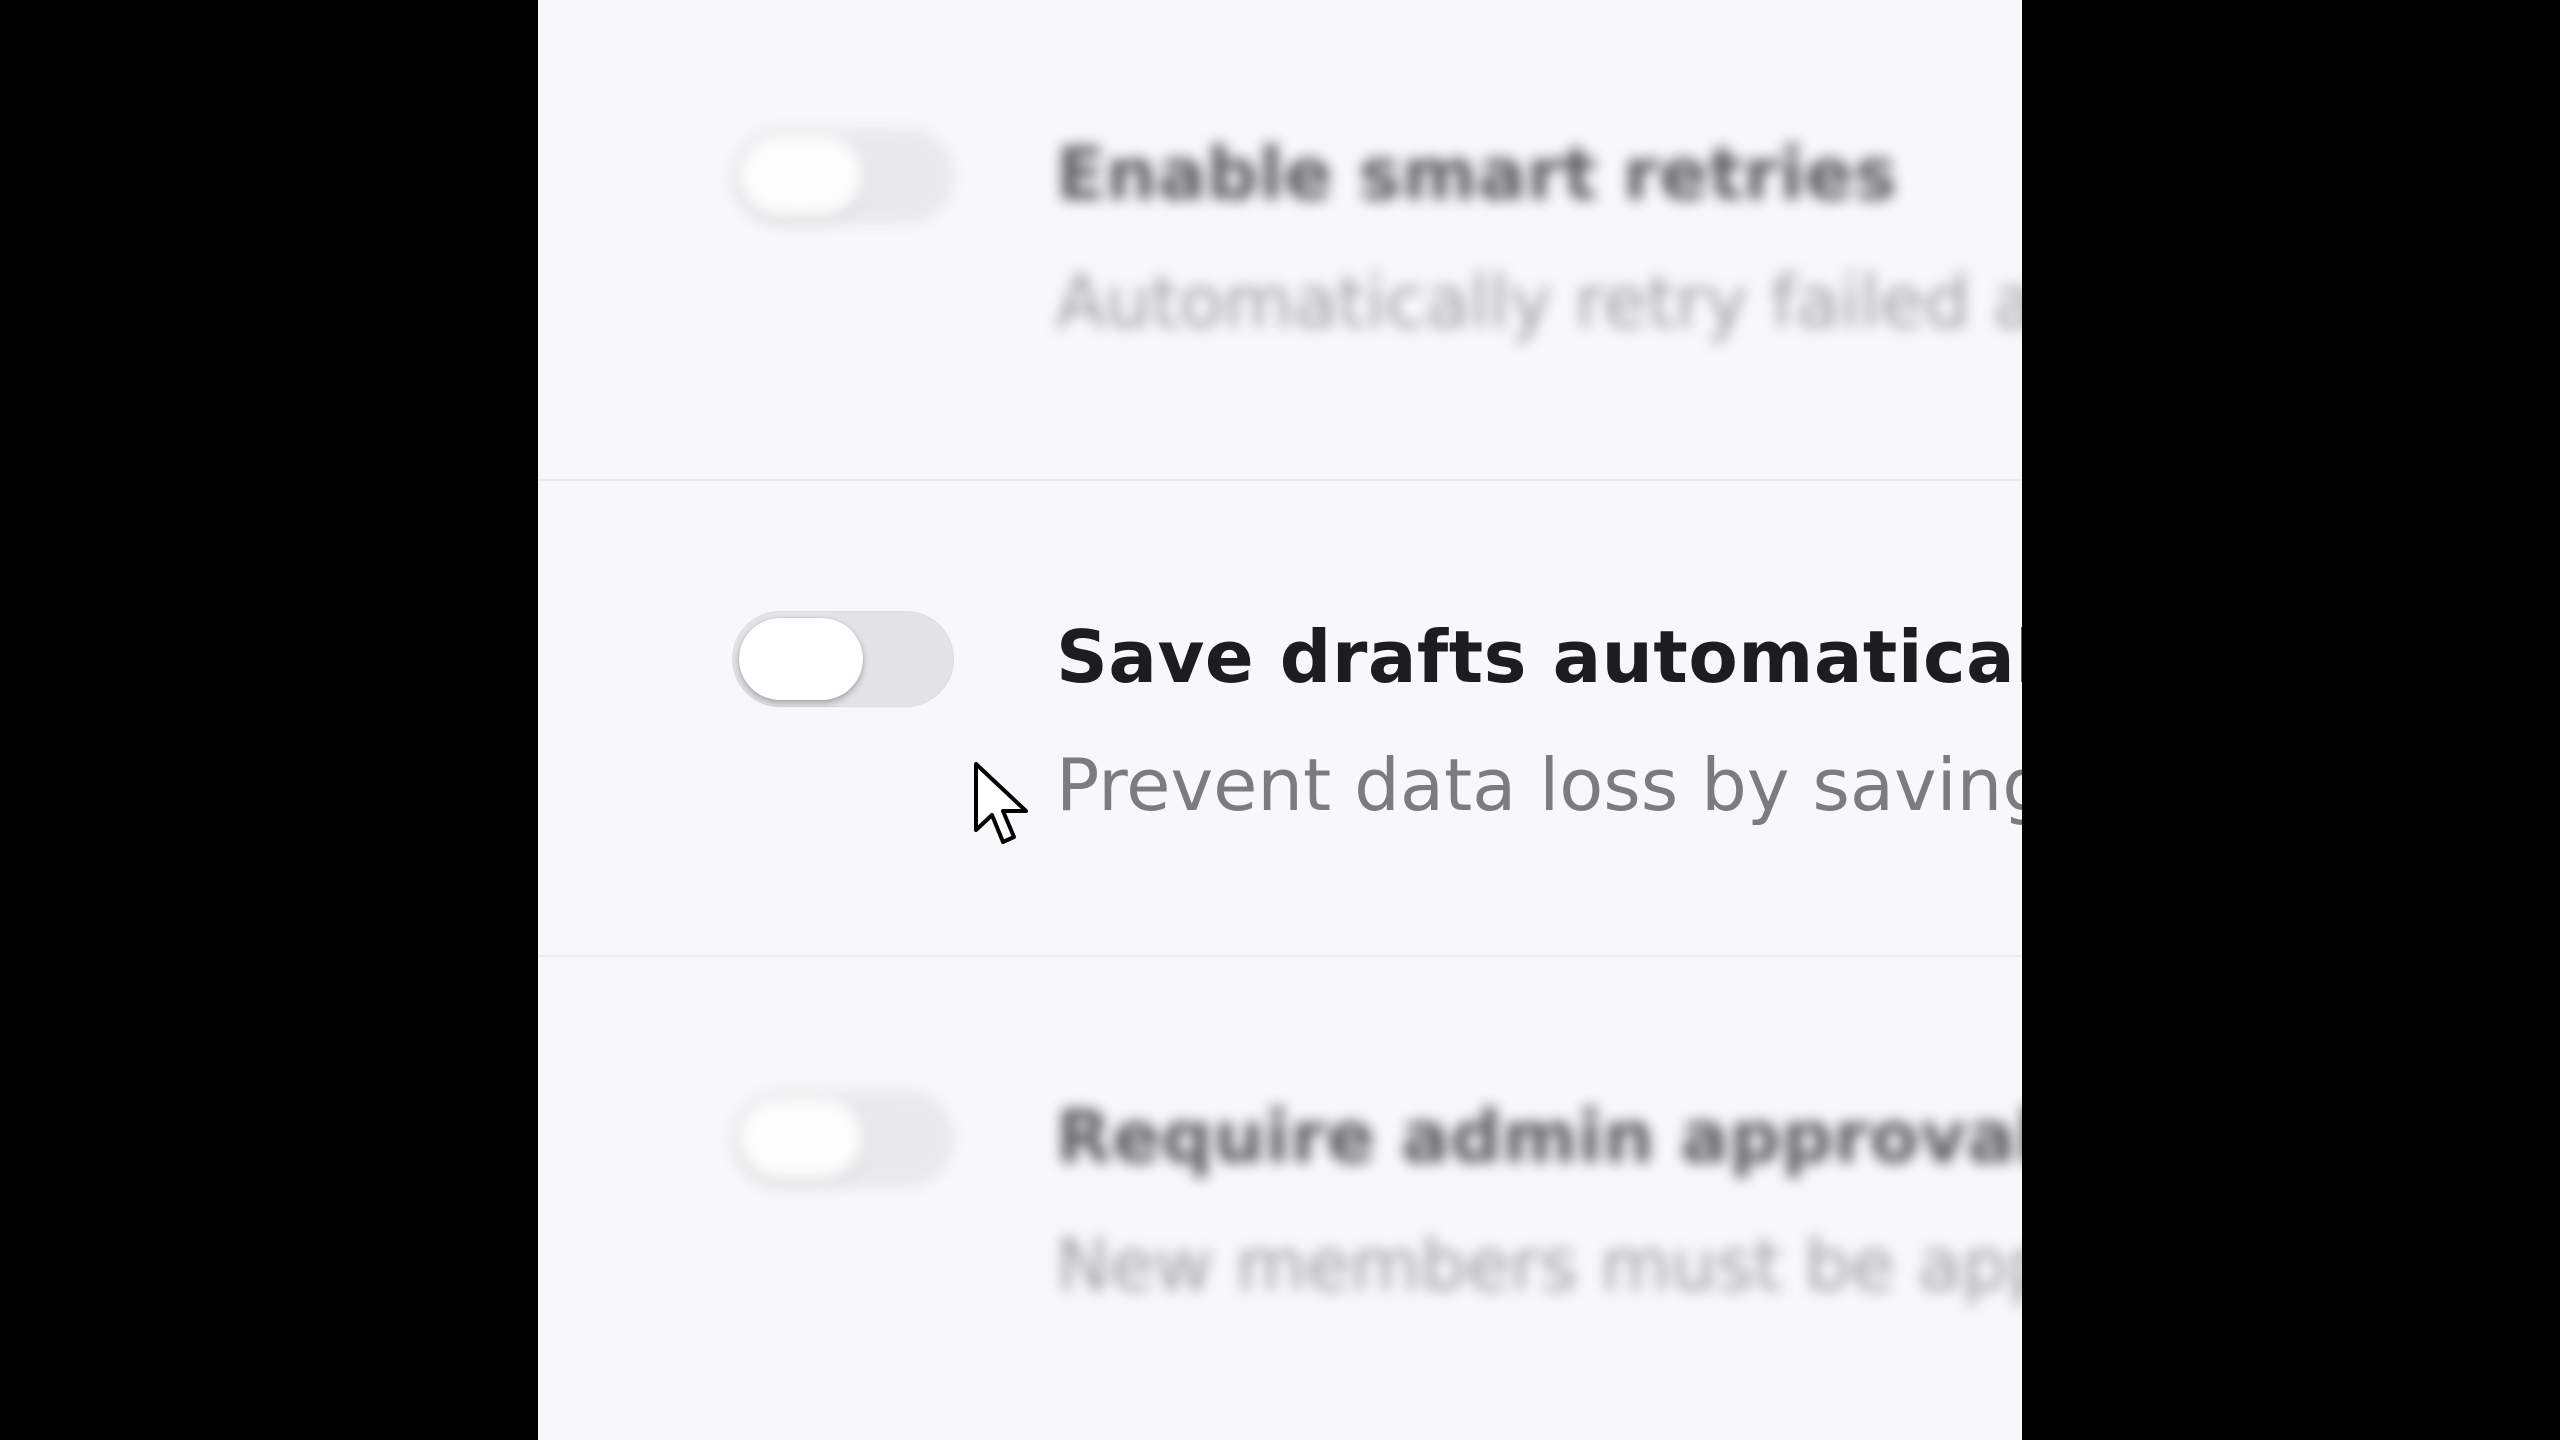  I want to click on admin-approval-toggle, so click(843, 1139).